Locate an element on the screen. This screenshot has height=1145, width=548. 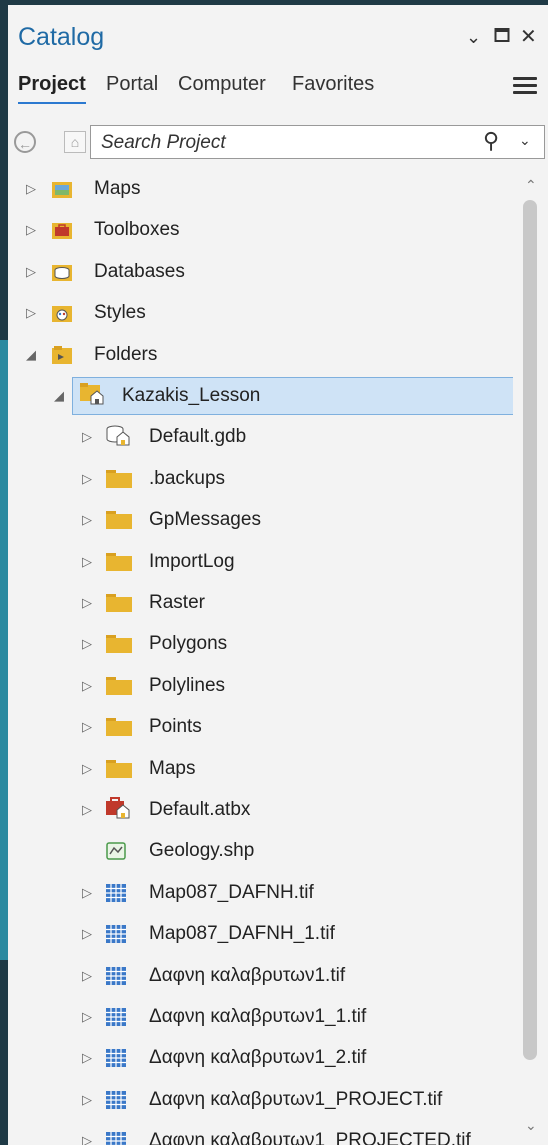
tree-item: Geology.shp is located at coordinates (260, 852).